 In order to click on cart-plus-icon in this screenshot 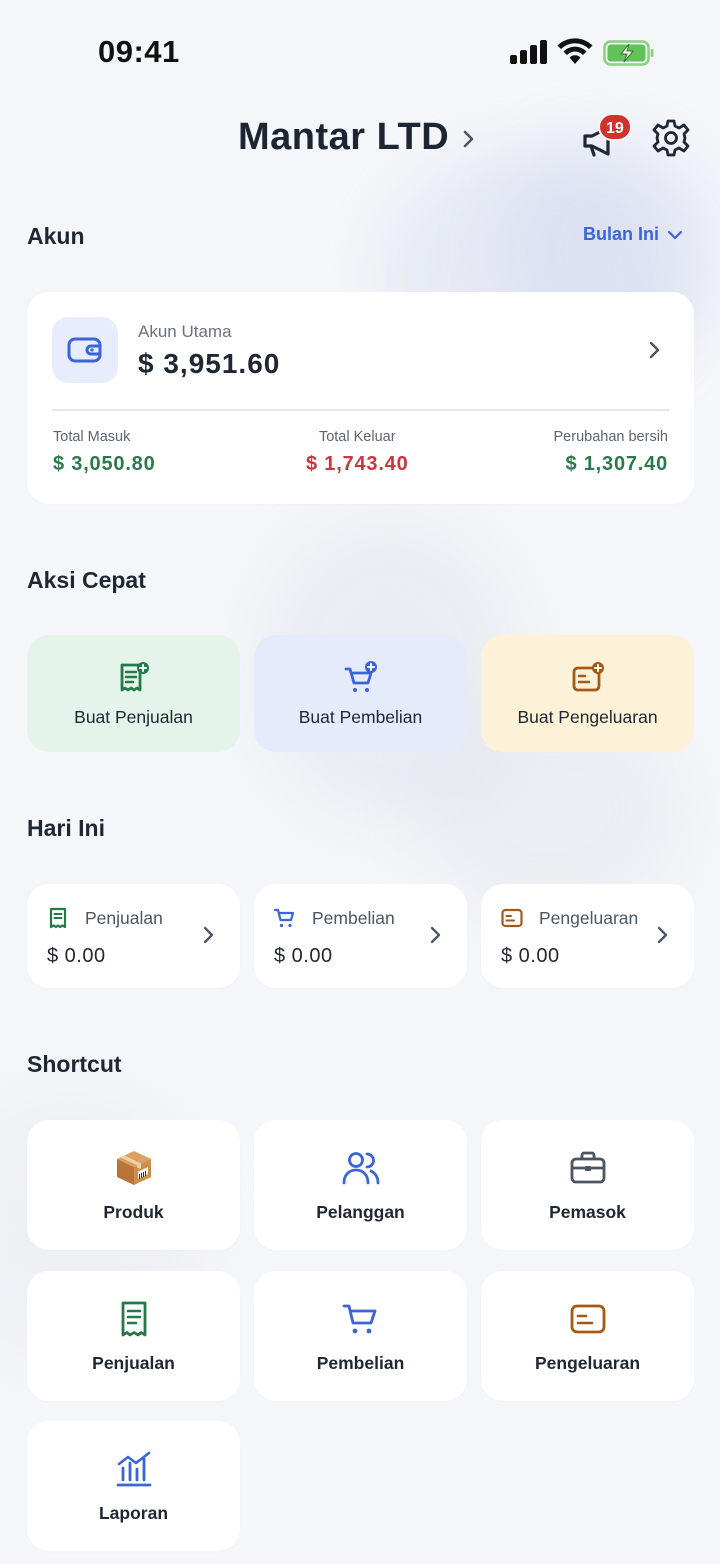, I will do `click(360, 676)`.